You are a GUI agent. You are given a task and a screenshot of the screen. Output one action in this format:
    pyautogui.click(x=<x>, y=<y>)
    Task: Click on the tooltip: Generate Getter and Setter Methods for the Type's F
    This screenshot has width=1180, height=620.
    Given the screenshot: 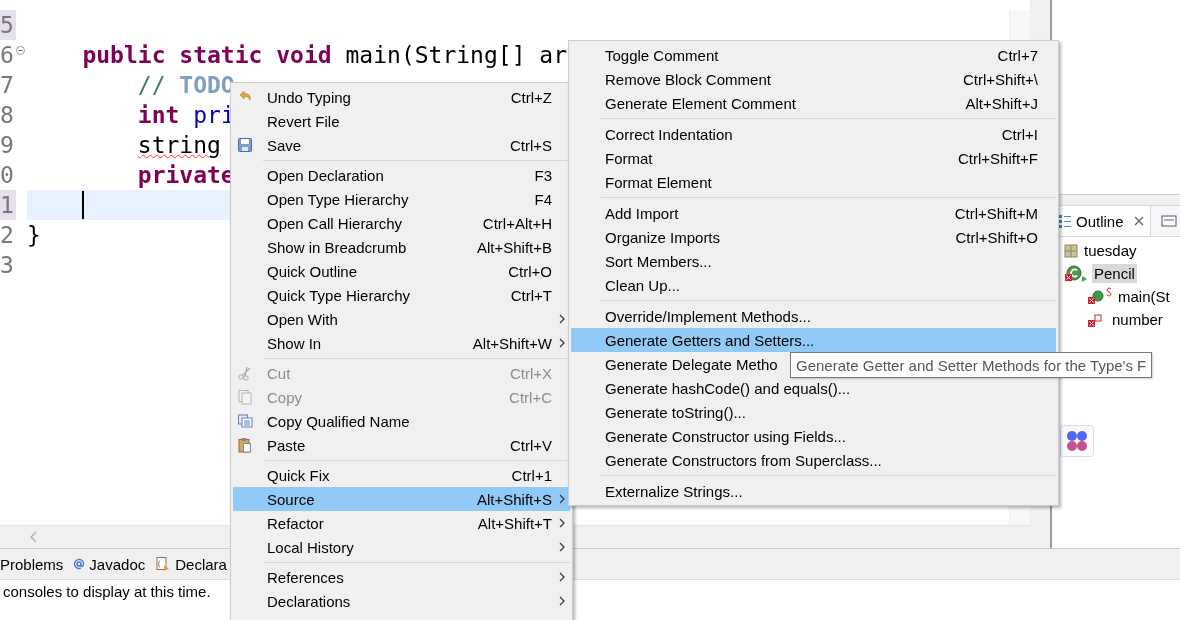 What is the action you would take?
    pyautogui.click(x=971, y=365)
    